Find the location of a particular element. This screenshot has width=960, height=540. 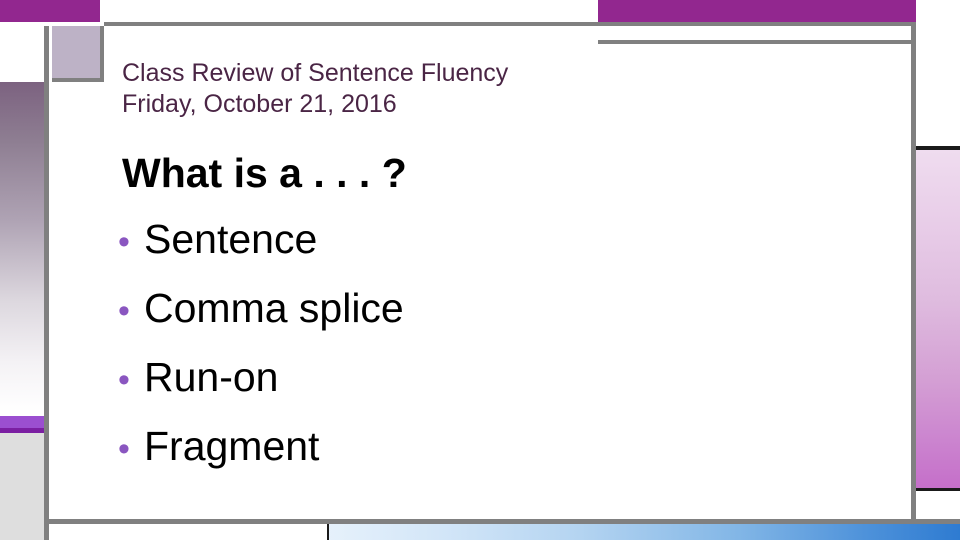

list-item-label: Comma splice is located at coordinates (274, 308).